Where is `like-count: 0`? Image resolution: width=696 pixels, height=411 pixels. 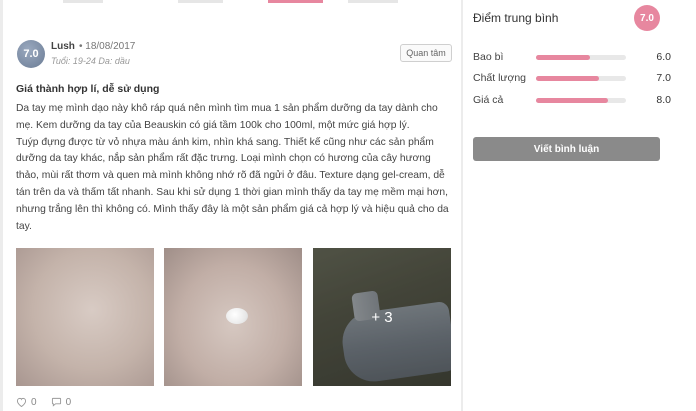 like-count: 0 is located at coordinates (34, 402).